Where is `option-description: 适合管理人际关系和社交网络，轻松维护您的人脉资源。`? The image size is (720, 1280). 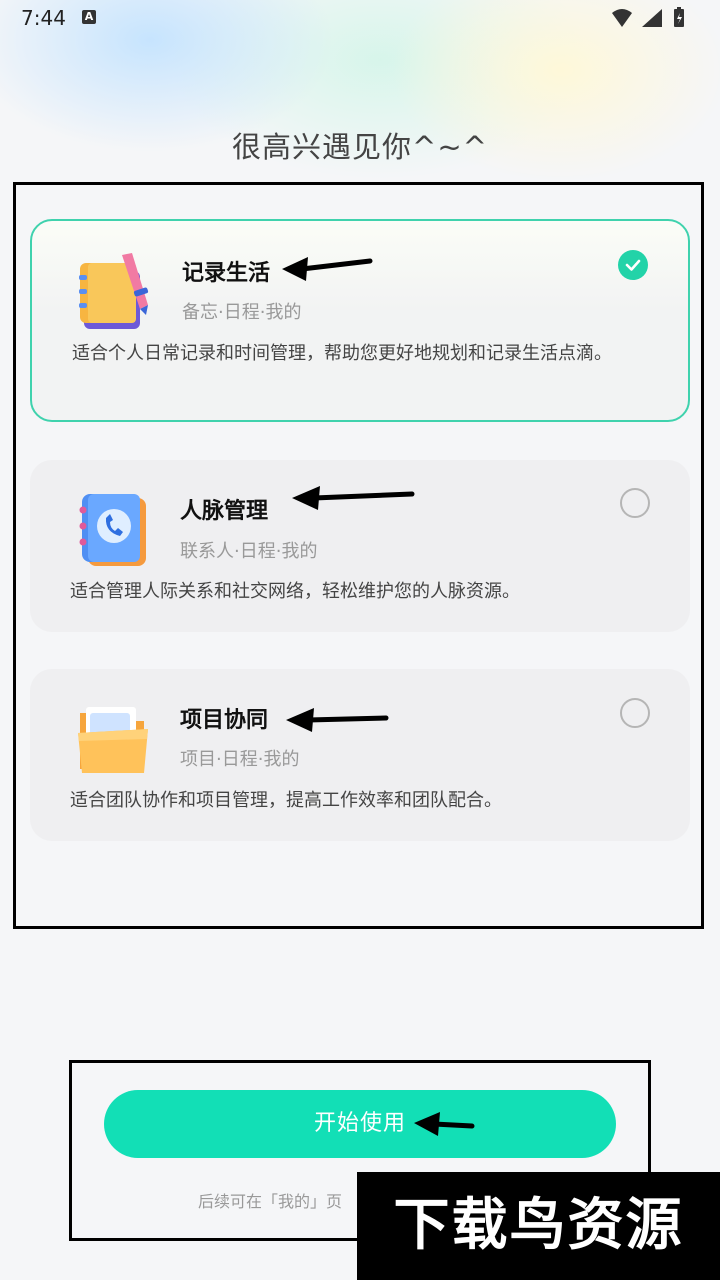
option-description: 适合管理人际关系和社交网络，轻松维护您的人脉资源。 is located at coordinates (295, 591).